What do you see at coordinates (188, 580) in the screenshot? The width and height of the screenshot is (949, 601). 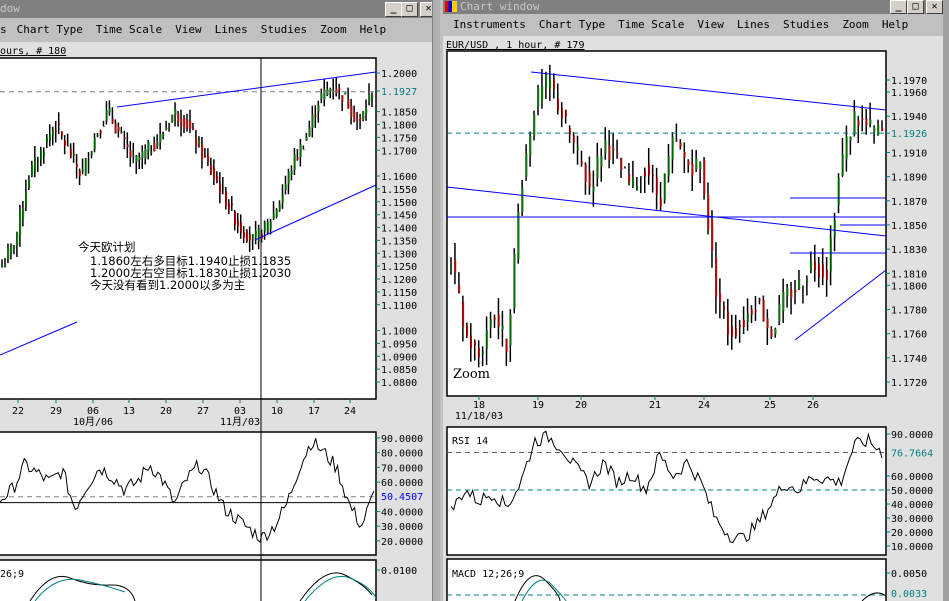 I see `left-macd-plot` at bounding box center [188, 580].